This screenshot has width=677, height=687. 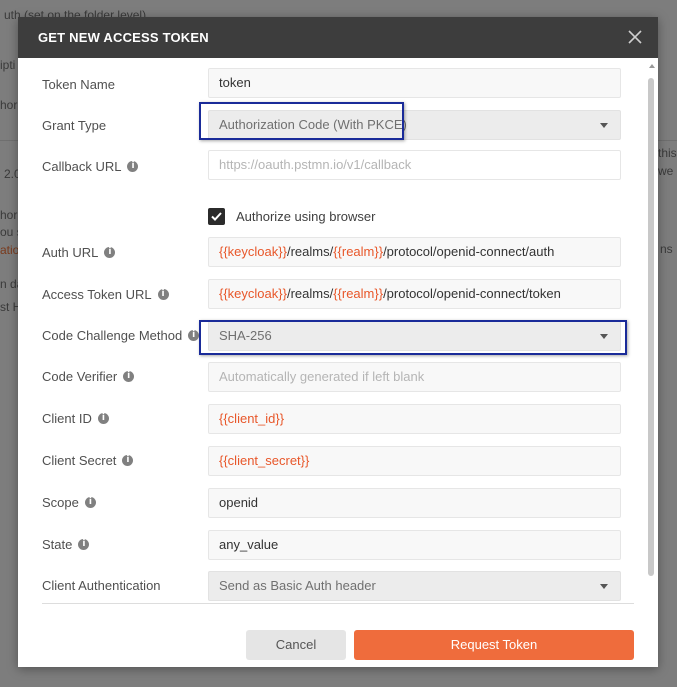 I want to click on bg-text: we, so click(x=666, y=171).